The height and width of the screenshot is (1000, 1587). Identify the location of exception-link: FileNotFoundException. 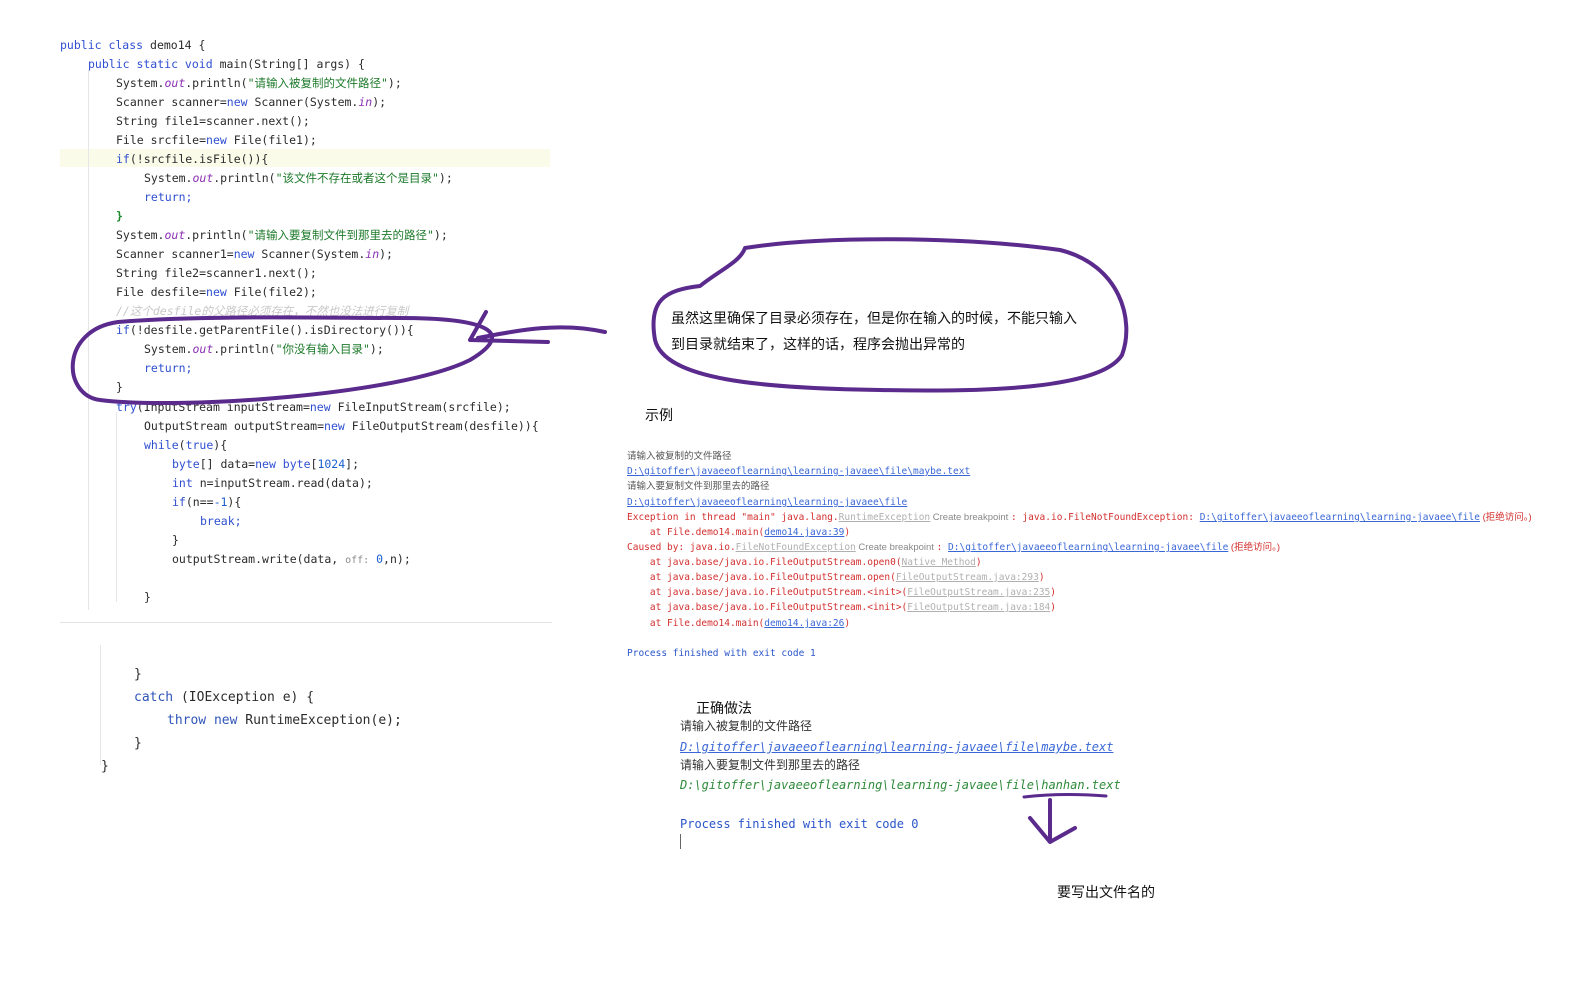
(796, 547).